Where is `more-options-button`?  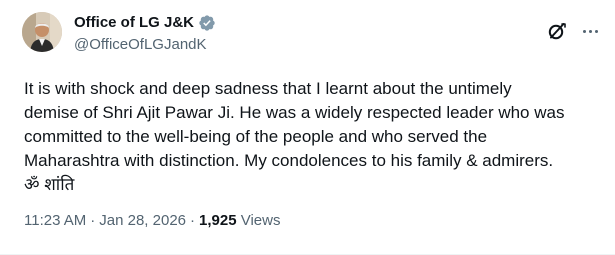 more-options-button is located at coordinates (590, 31).